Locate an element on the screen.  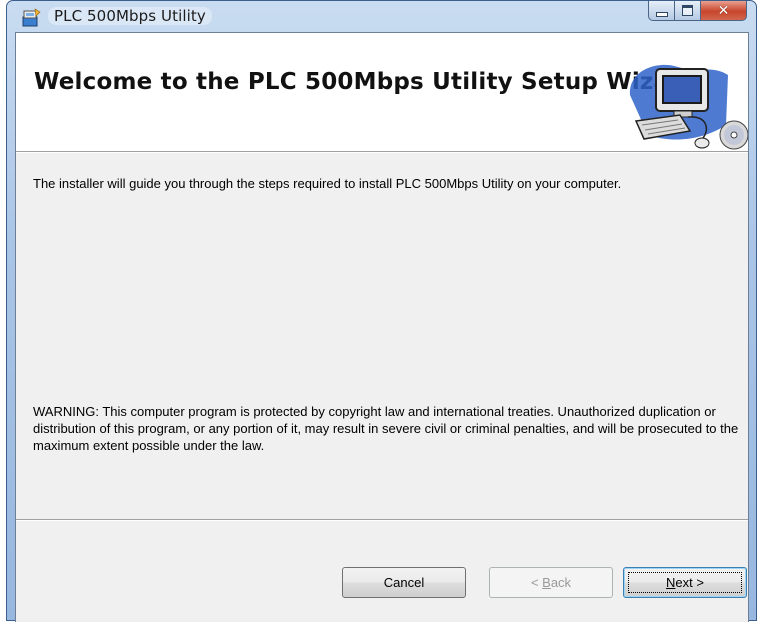
back-button: < Back is located at coordinates (551, 582).